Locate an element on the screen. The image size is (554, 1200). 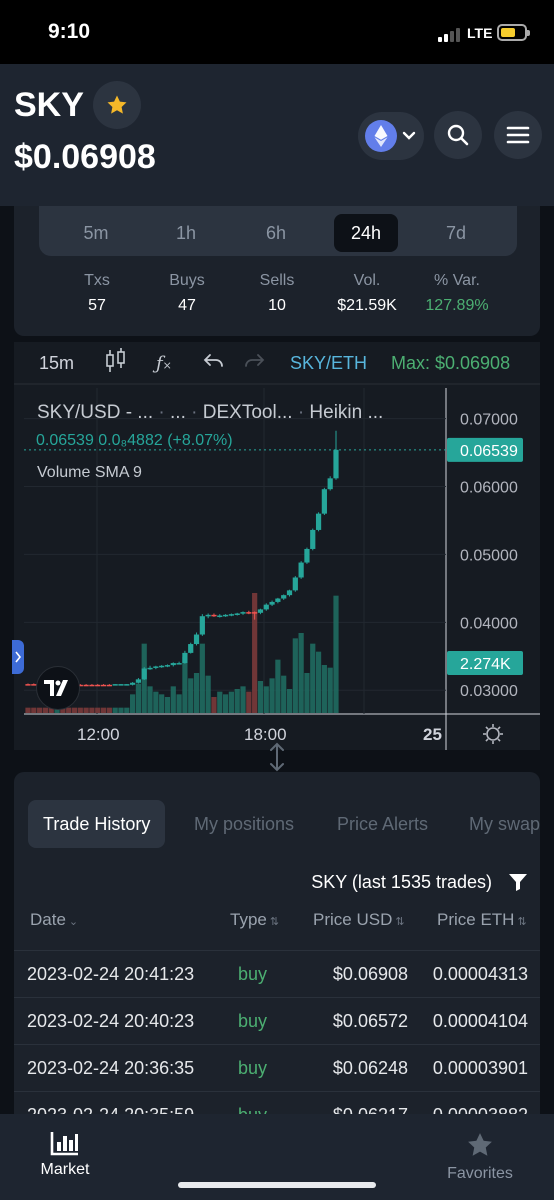
undo-icon is located at coordinates (214, 362).